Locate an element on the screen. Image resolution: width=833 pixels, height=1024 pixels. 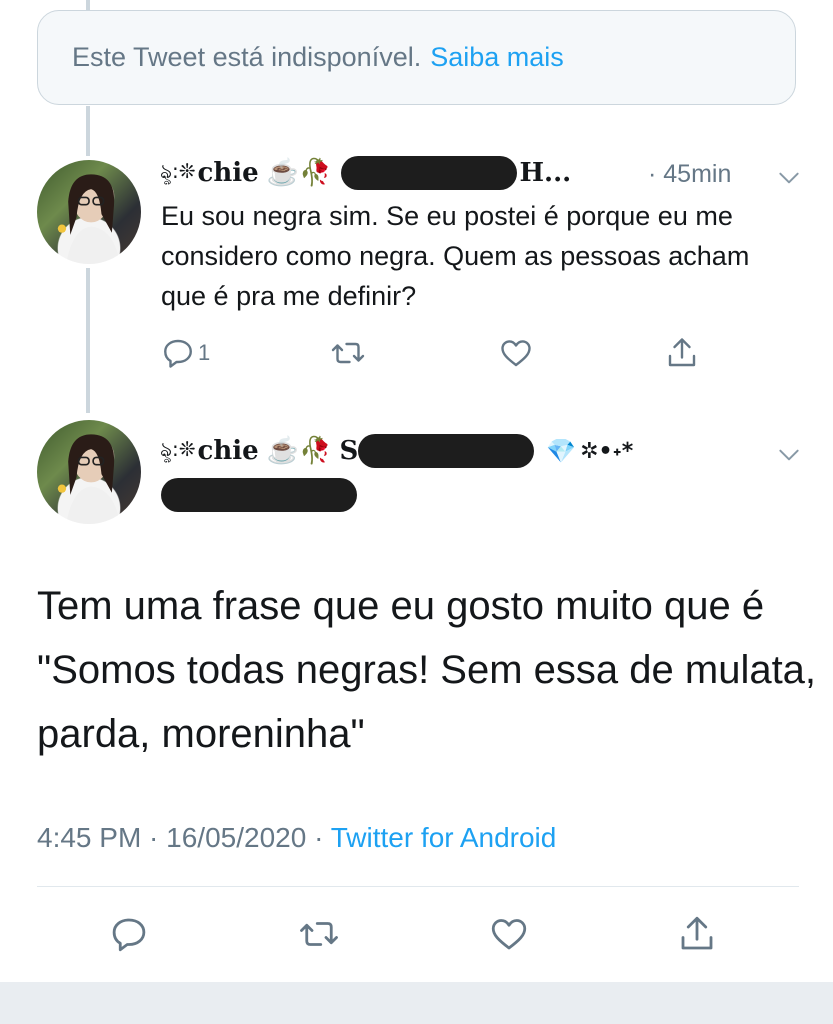
unavailable-tweet-card: Este Tweet está indisponível. Saiba mais is located at coordinates (416, 57).